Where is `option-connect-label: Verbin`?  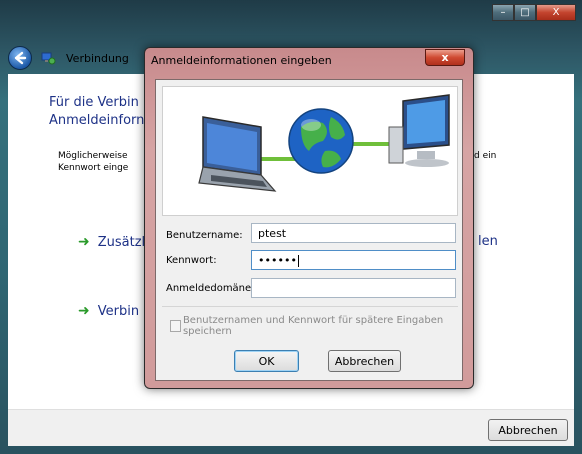
option-connect-label: Verbin is located at coordinates (118, 311).